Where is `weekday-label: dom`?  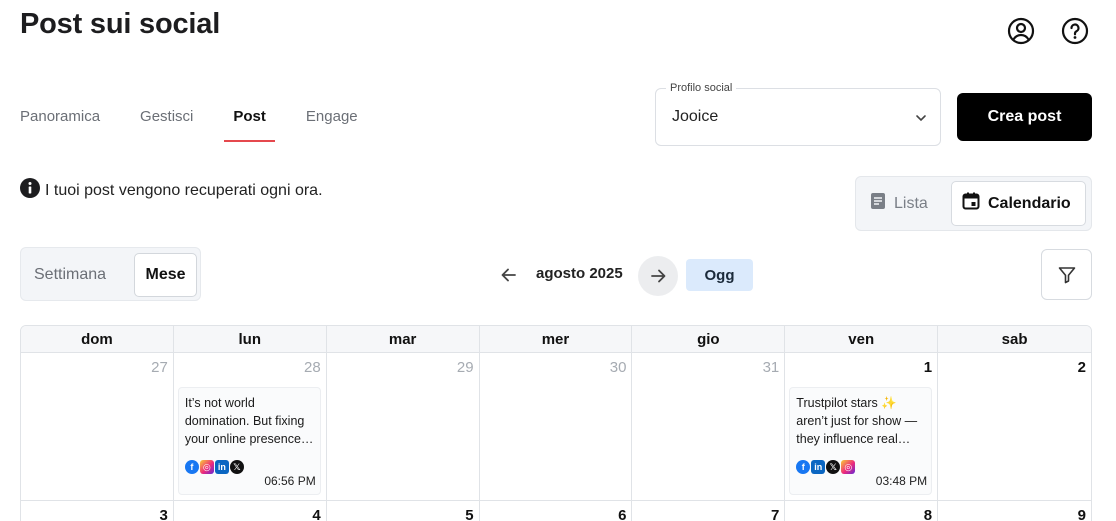
weekday-label: dom is located at coordinates (97, 339).